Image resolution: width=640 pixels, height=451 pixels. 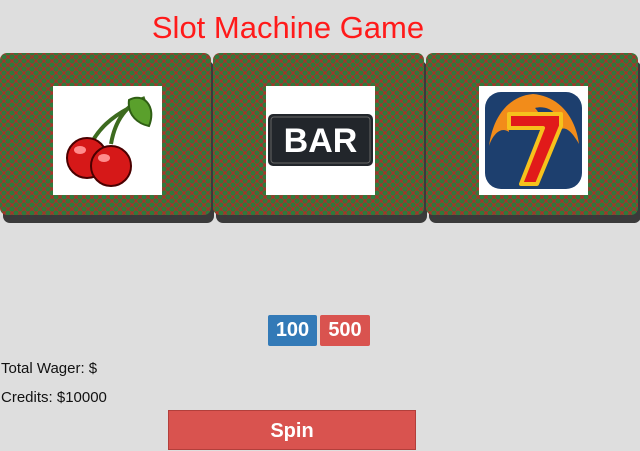 I want to click on game-title: Slot Machine Game, so click(x=288, y=27).